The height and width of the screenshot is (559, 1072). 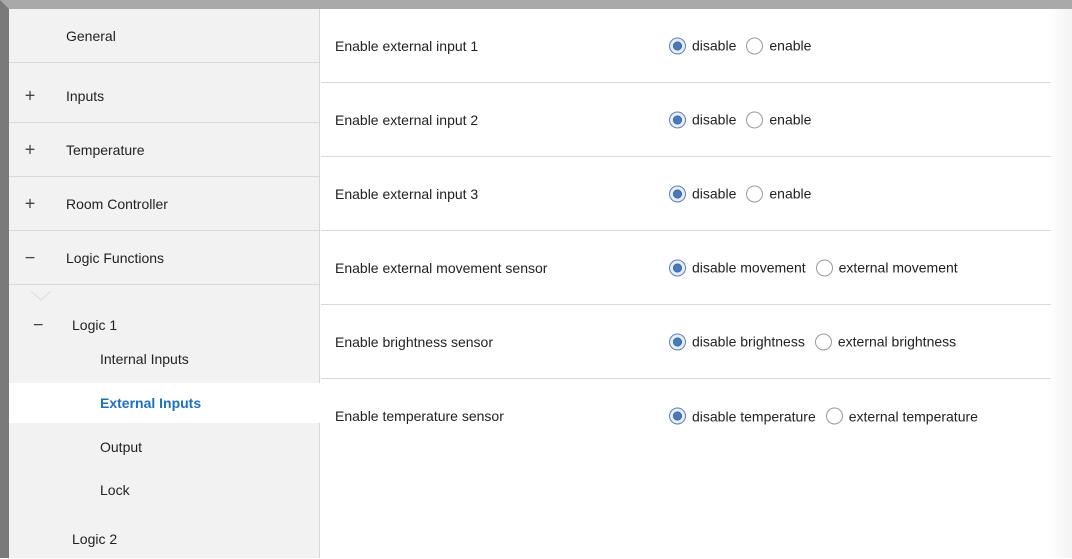 I want to click on sidebar-item-label: Lock, so click(x=115, y=490).